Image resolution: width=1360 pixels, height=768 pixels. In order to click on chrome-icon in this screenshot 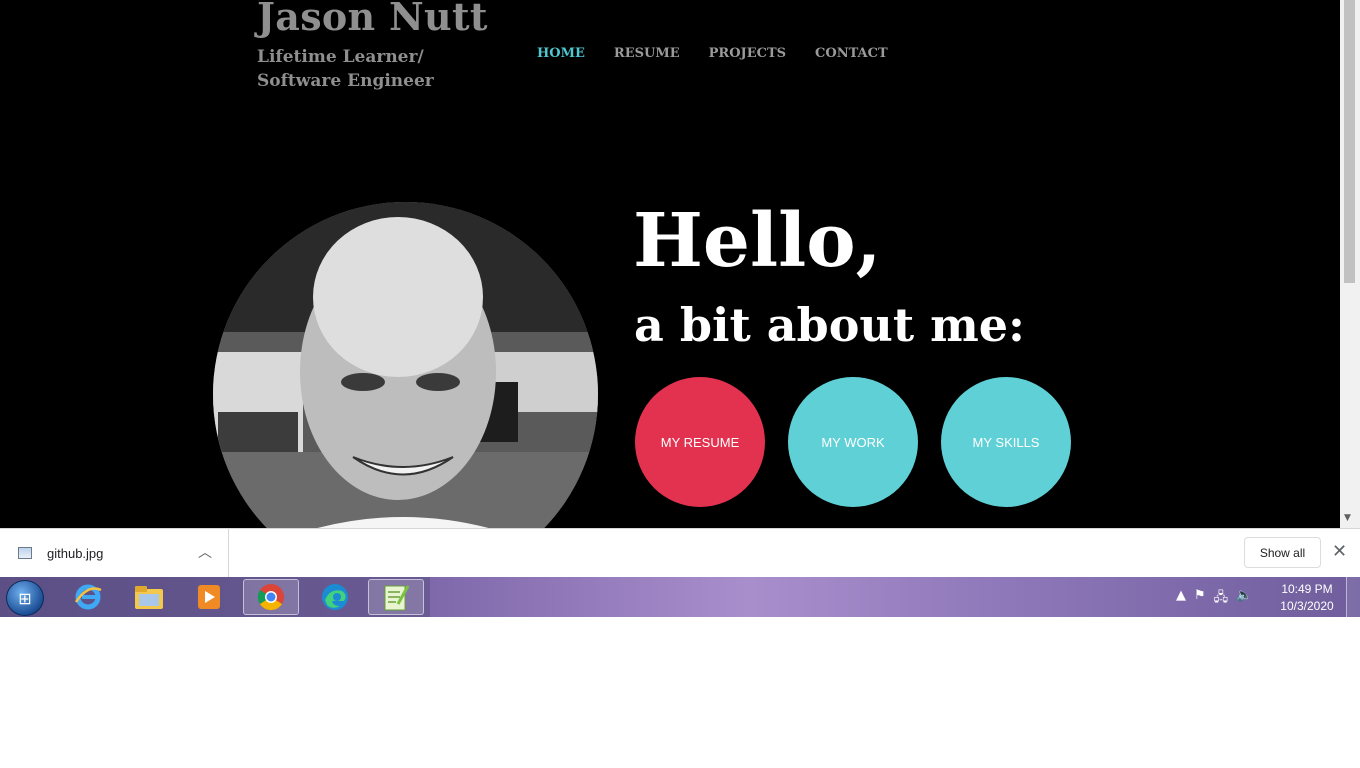, I will do `click(271, 597)`.